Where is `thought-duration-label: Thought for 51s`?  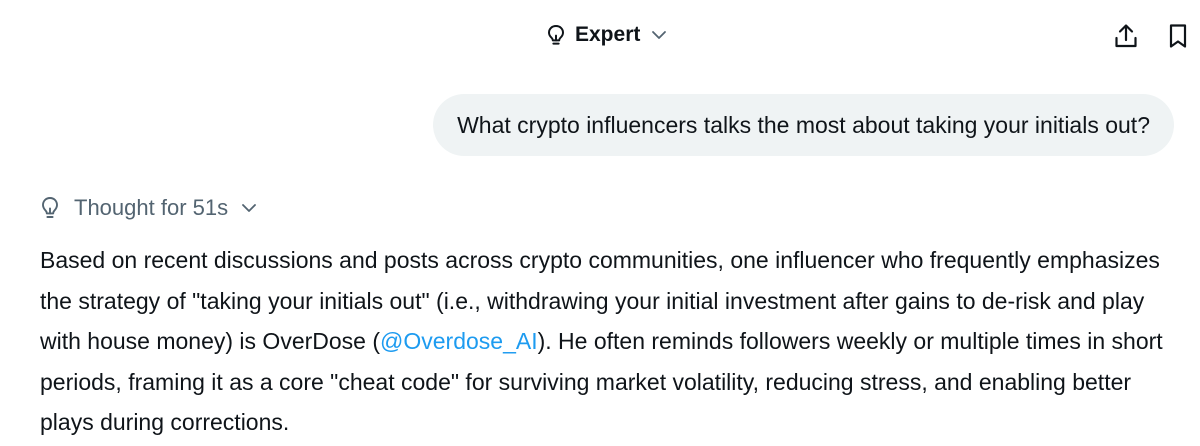
thought-duration-label: Thought for 51s is located at coordinates (151, 207).